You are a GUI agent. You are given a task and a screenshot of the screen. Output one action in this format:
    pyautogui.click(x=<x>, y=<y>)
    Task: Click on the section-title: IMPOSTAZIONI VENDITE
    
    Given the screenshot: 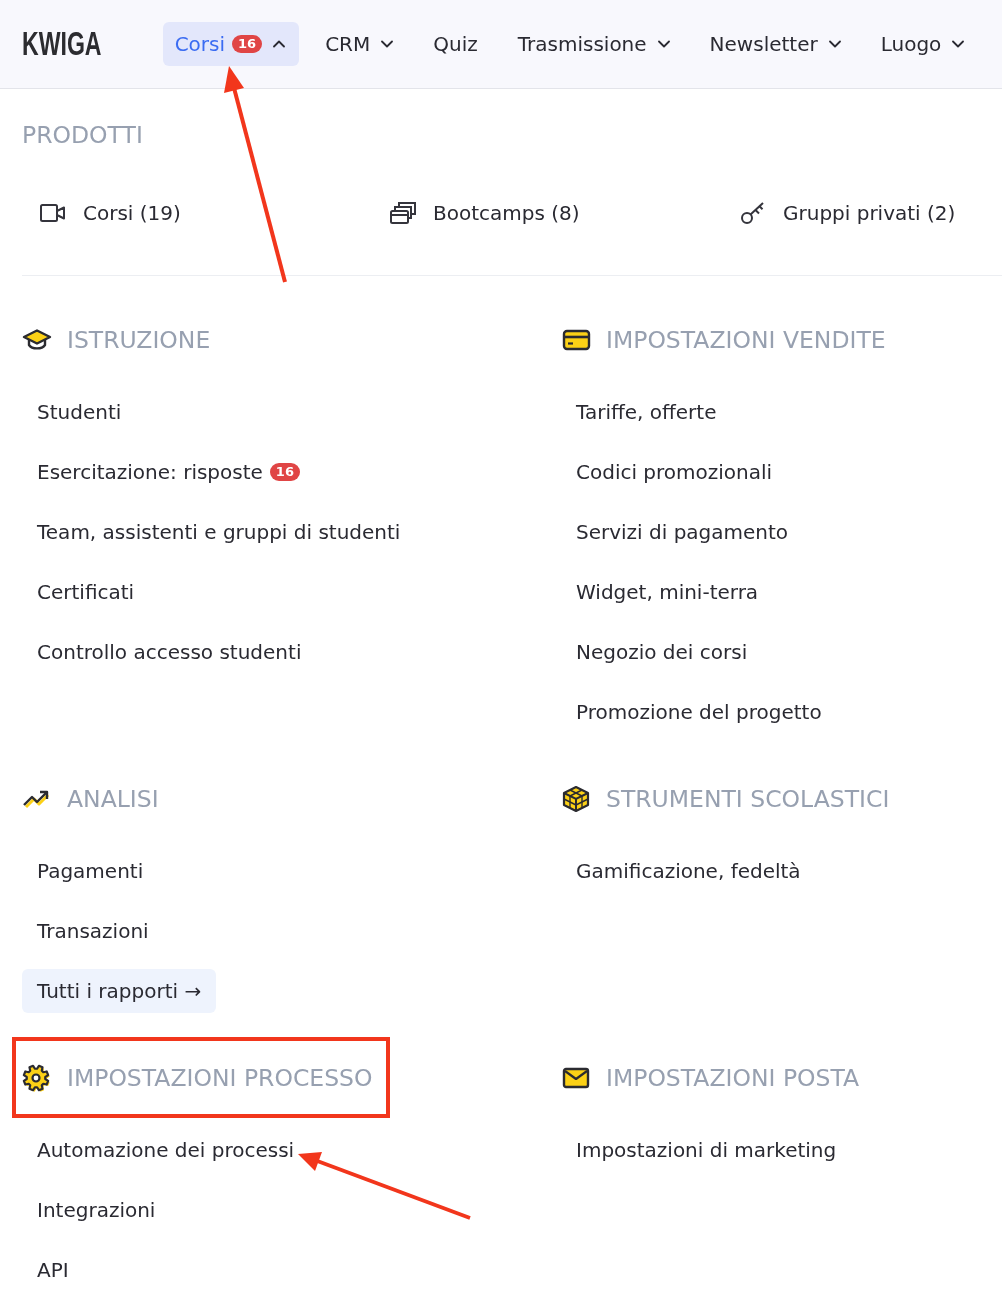 What is the action you would take?
    pyautogui.click(x=746, y=340)
    